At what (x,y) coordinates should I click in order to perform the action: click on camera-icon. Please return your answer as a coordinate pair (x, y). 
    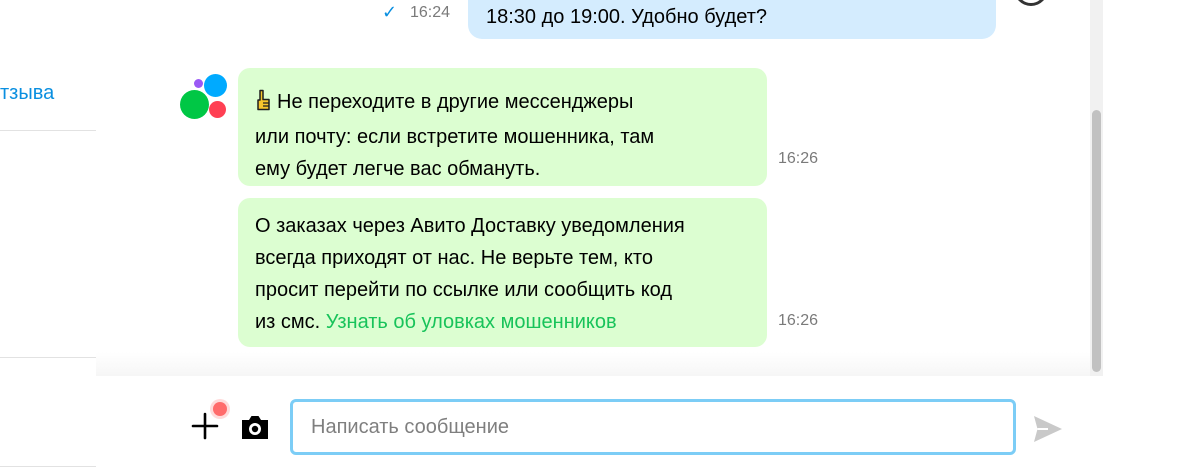
    Looking at the image, I should click on (255, 427).